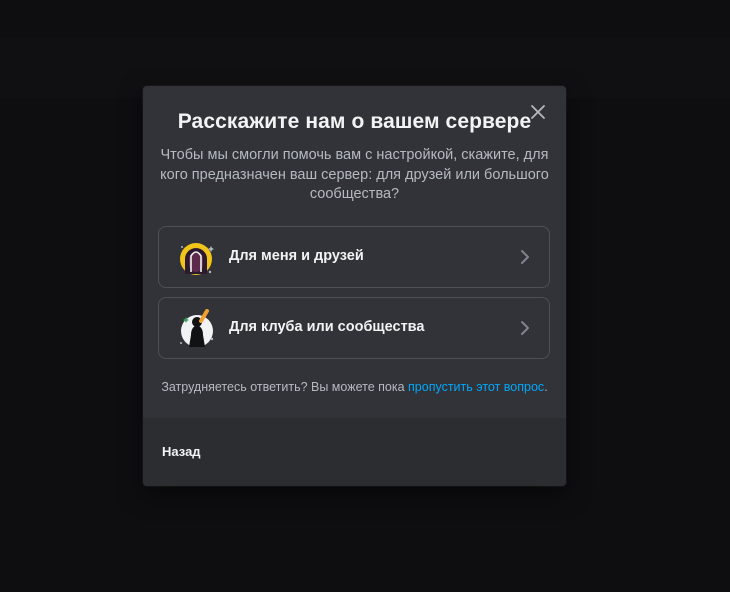 The width and height of the screenshot is (730, 592). What do you see at coordinates (197, 328) in the screenshot?
I see `community-illustration-icon` at bounding box center [197, 328].